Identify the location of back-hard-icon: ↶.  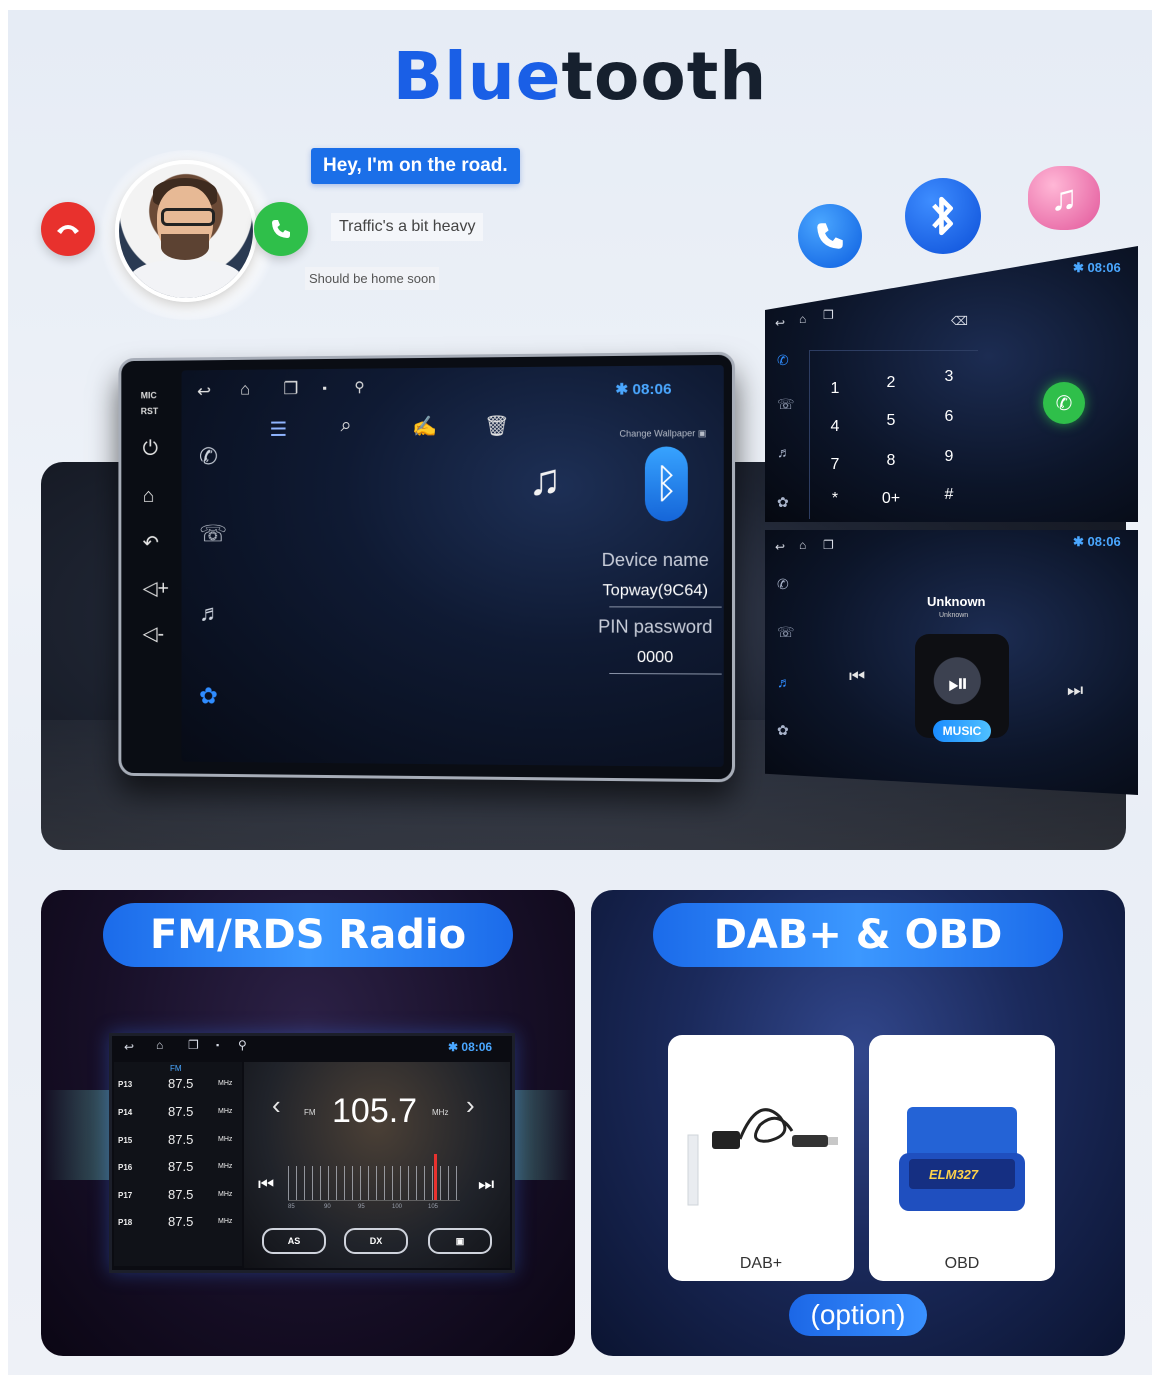
(151, 542).